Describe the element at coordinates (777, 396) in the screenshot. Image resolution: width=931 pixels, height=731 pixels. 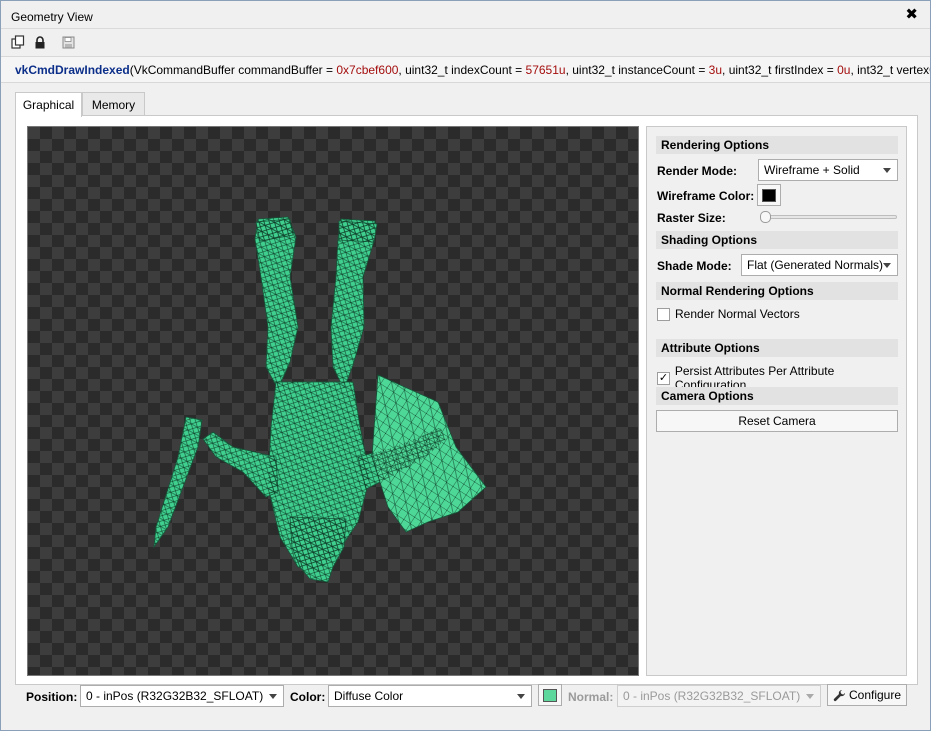
I see `camera-options-header: Camera Options` at that location.